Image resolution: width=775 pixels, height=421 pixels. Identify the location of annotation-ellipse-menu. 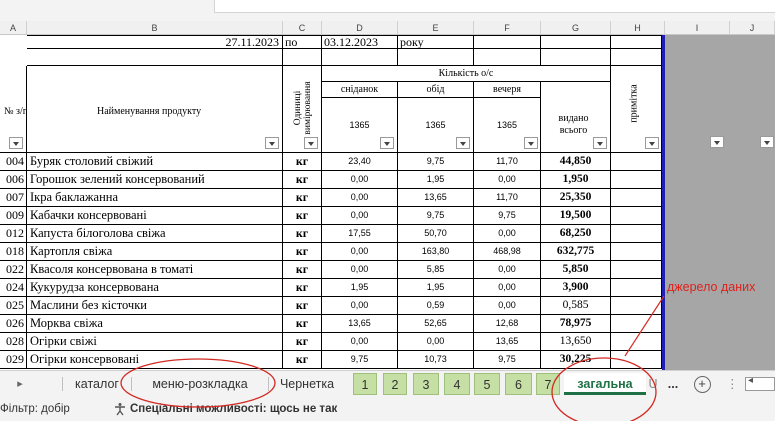
(198, 383).